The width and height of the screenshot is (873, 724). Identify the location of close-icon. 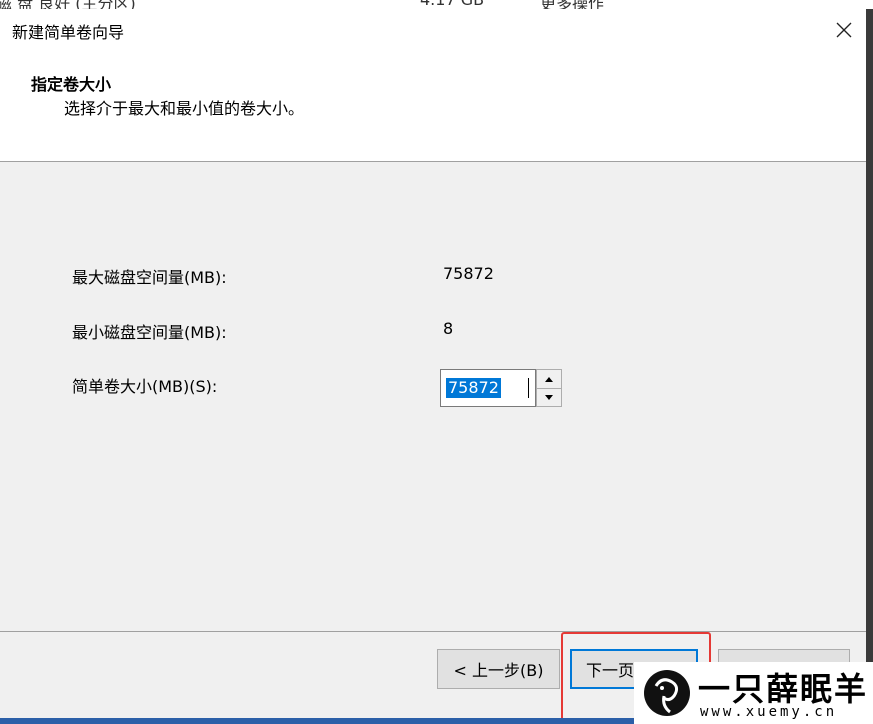
(844, 30).